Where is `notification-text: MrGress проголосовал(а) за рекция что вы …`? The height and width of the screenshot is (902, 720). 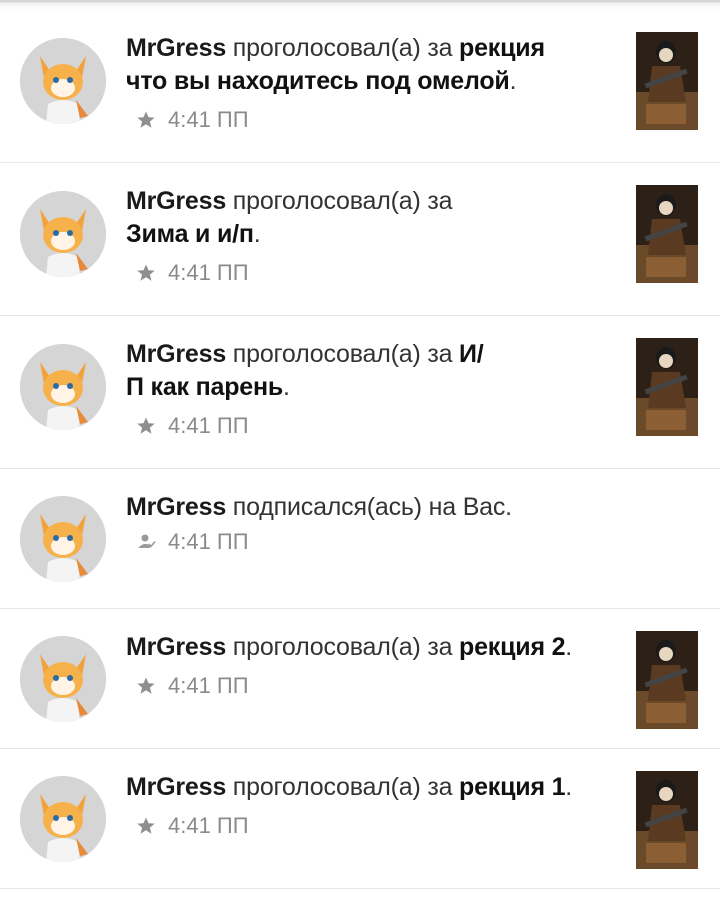
notification-text: MrGress проголосовал(а) за рекция что вы … is located at coordinates (335, 64).